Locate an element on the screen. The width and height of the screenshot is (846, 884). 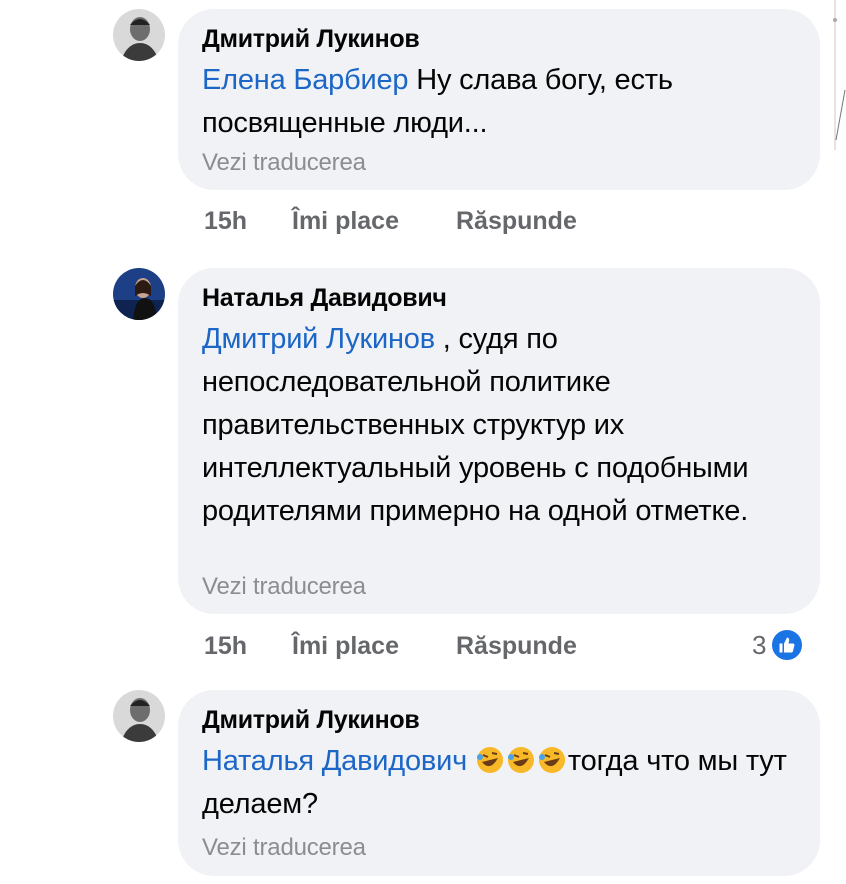
reaction-summary: 3 is located at coordinates (778, 645).